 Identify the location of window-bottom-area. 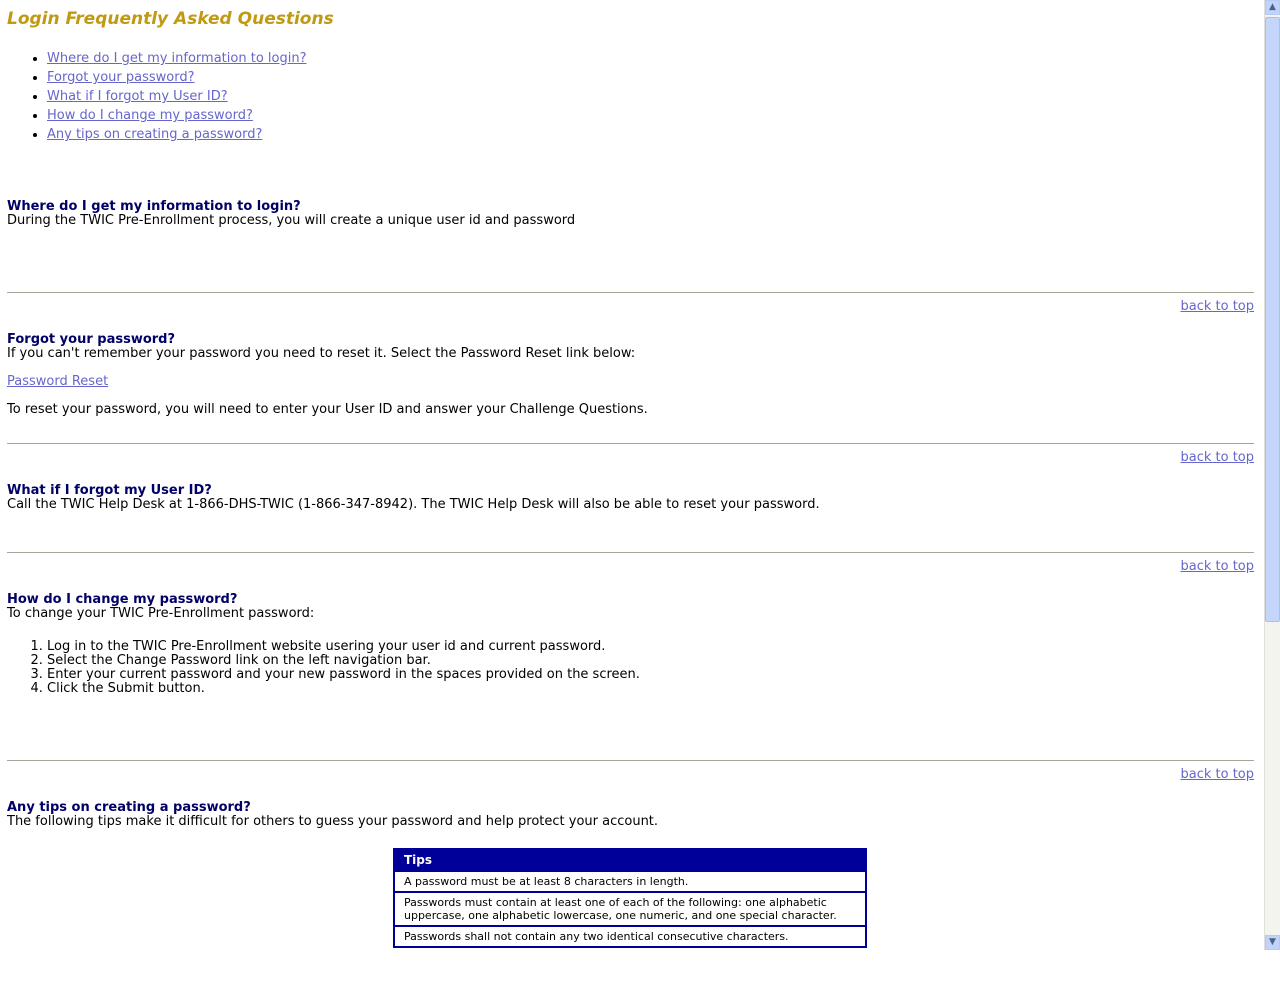
(640, 975).